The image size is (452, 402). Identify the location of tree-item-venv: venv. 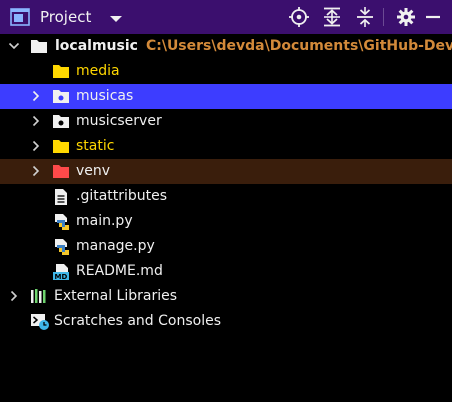
(226, 171).